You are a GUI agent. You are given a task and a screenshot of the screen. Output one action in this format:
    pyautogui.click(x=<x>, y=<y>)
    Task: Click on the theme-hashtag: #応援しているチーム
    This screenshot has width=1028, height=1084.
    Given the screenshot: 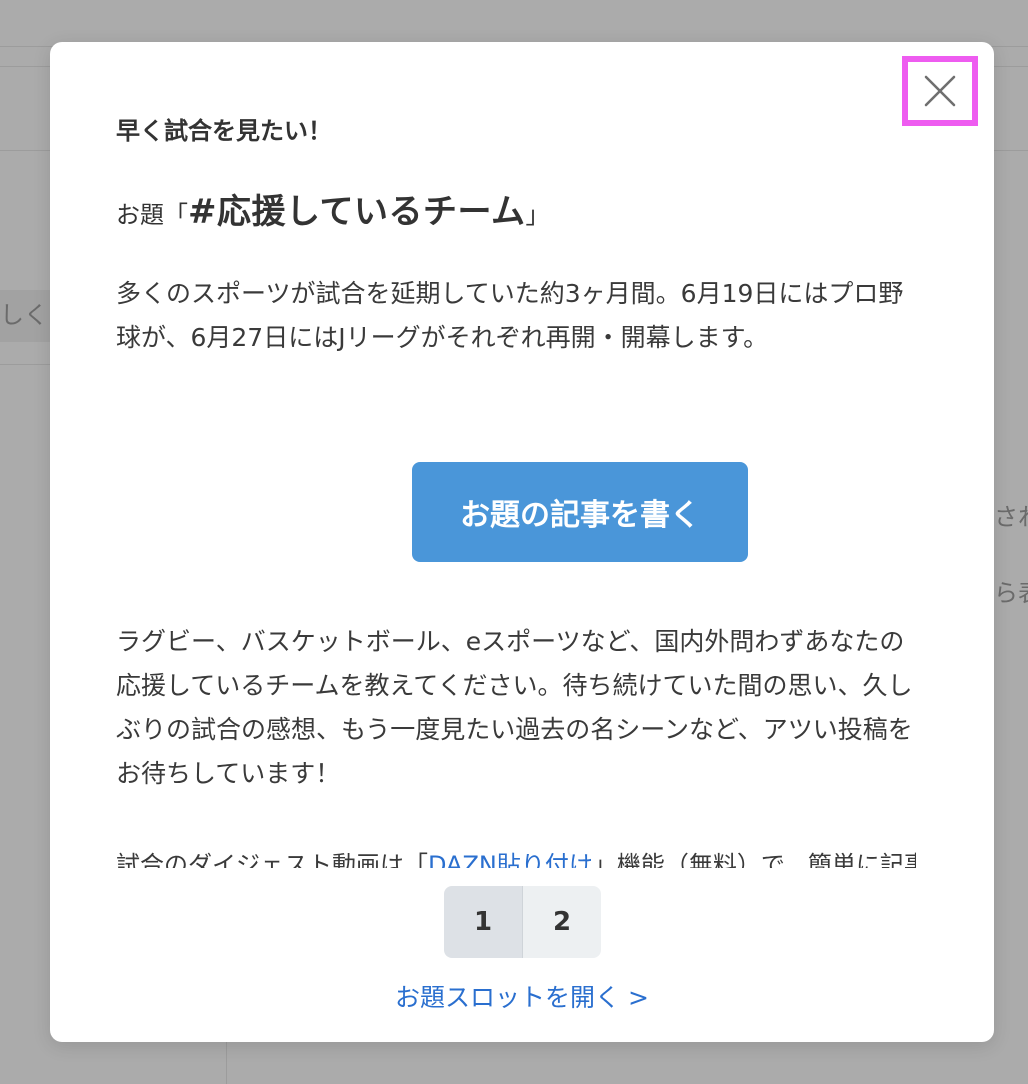 What is the action you would take?
    pyautogui.click(x=357, y=212)
    